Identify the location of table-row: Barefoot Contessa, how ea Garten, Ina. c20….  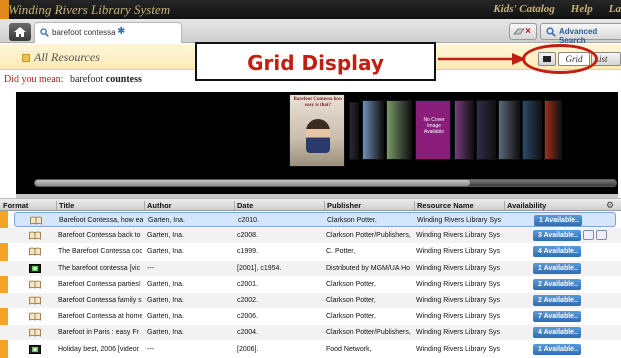
(315, 219).